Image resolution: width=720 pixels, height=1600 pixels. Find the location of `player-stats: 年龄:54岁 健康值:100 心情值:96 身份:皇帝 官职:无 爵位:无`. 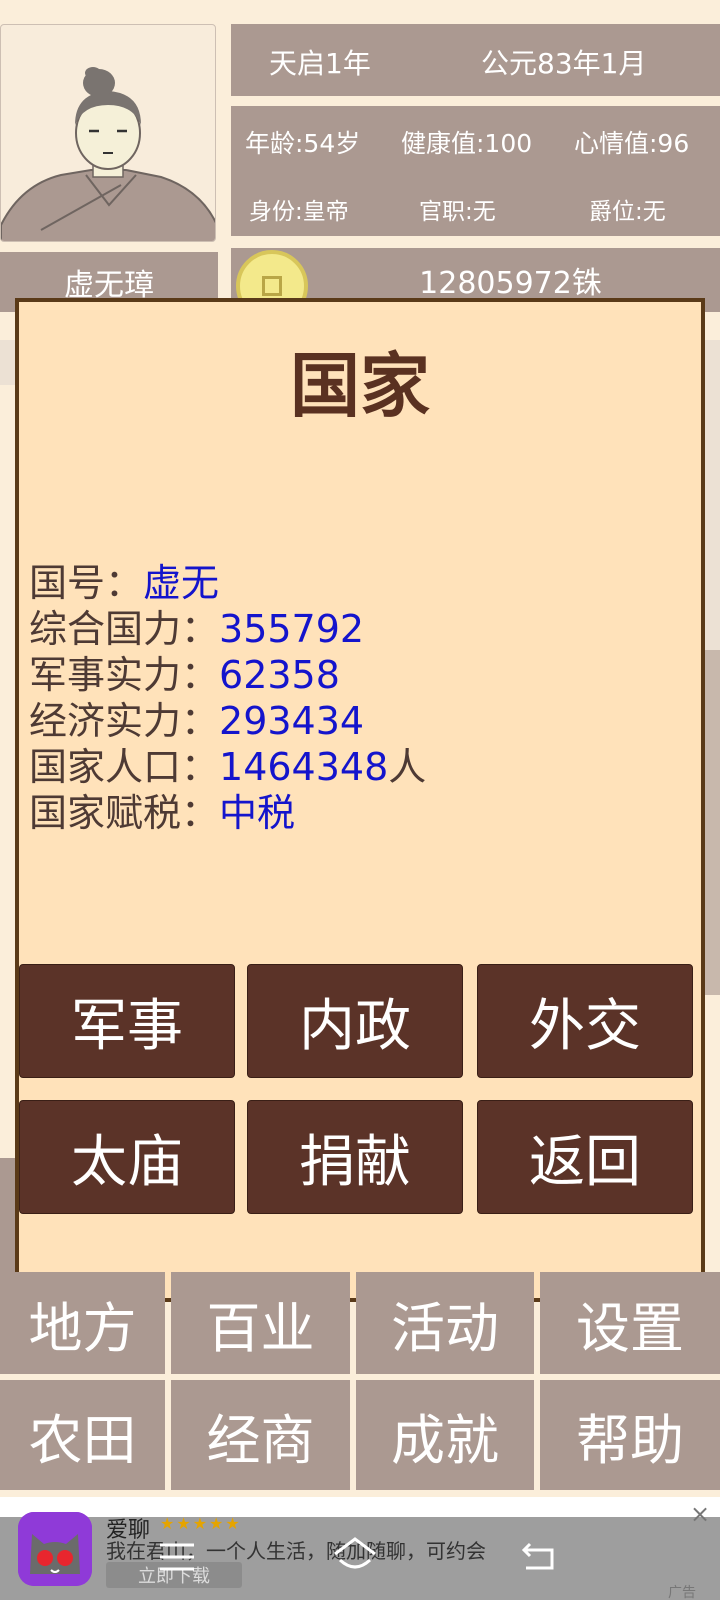

player-stats: 年龄:54岁 健康值:100 心情值:96 身份:皇帝 官职:无 爵位:无 is located at coordinates (475, 171).